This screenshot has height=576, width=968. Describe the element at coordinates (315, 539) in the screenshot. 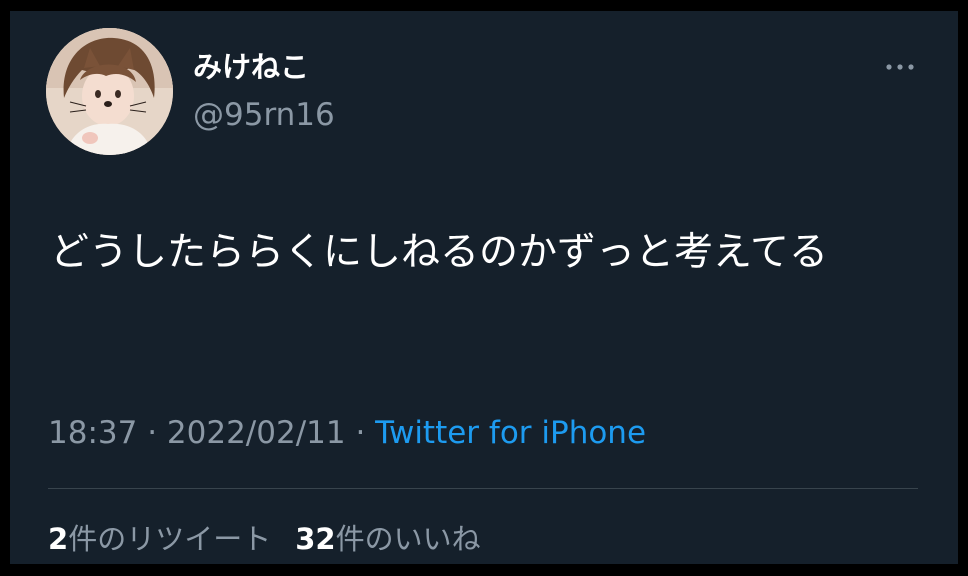

I see `likes-count: 32` at that location.